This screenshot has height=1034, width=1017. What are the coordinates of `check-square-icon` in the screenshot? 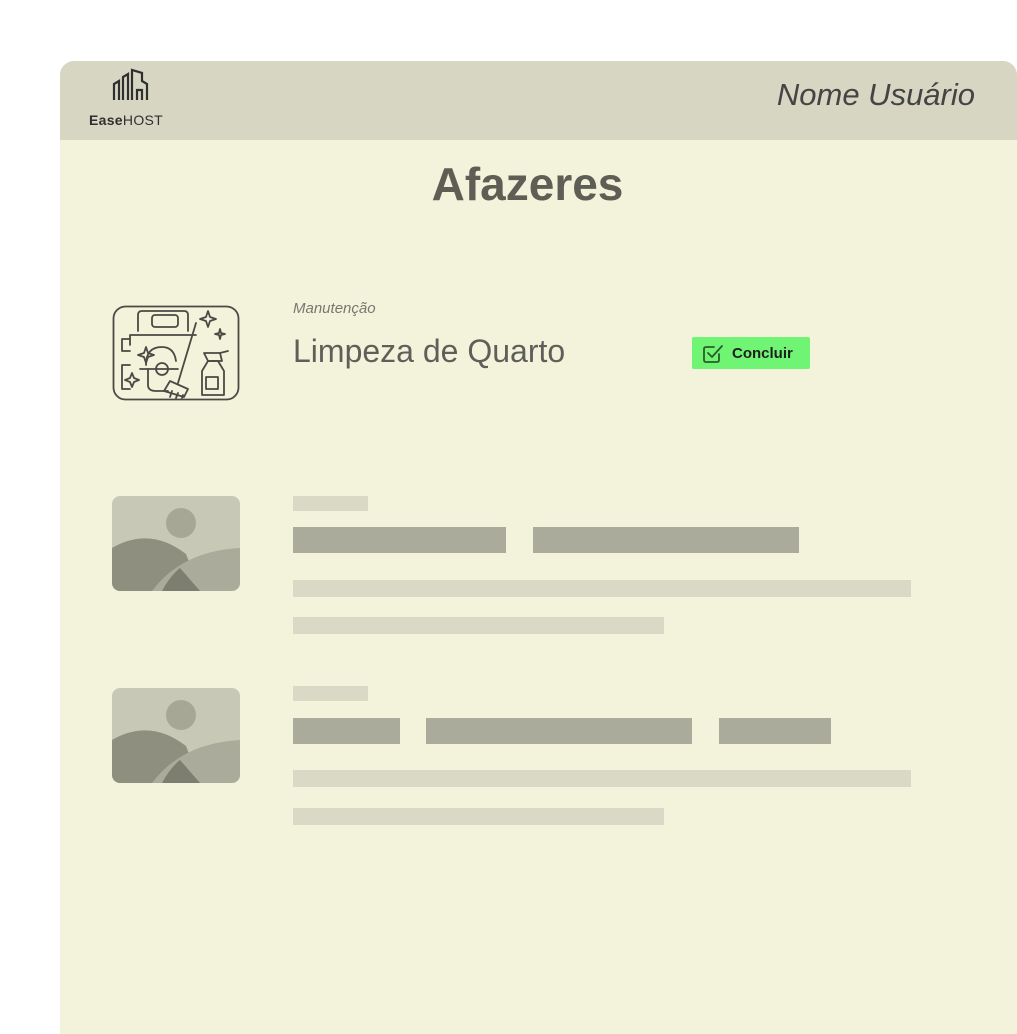 It's located at (713, 354).